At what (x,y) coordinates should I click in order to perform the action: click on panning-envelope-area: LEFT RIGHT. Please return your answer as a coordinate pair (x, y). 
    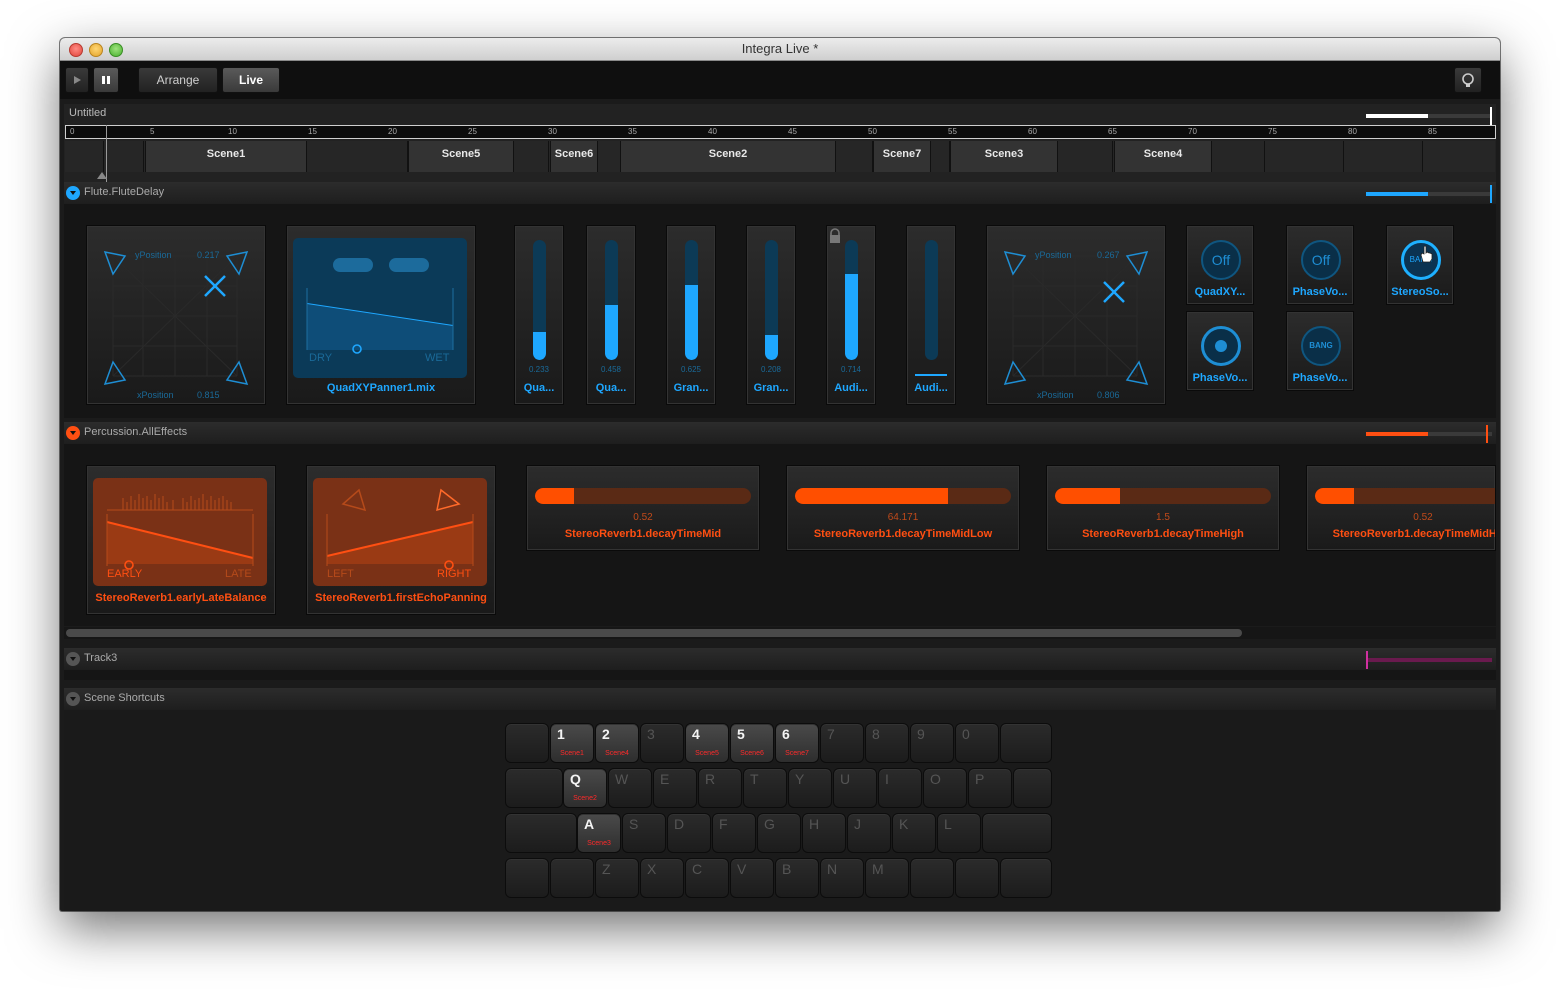
    Looking at the image, I should click on (400, 532).